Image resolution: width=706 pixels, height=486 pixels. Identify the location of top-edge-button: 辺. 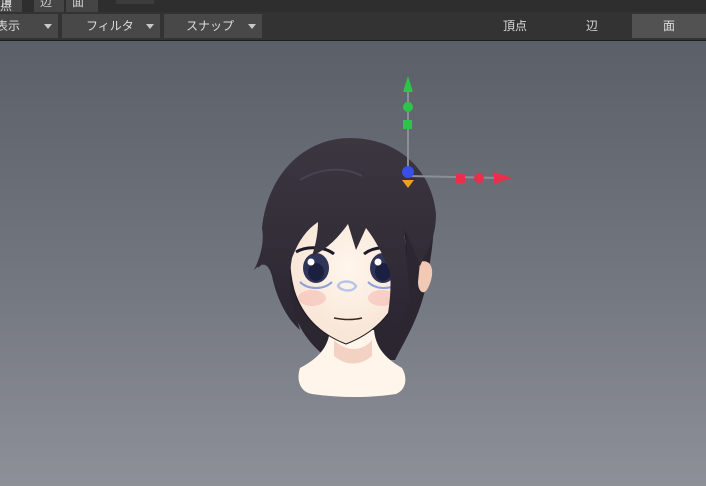
(49, 6).